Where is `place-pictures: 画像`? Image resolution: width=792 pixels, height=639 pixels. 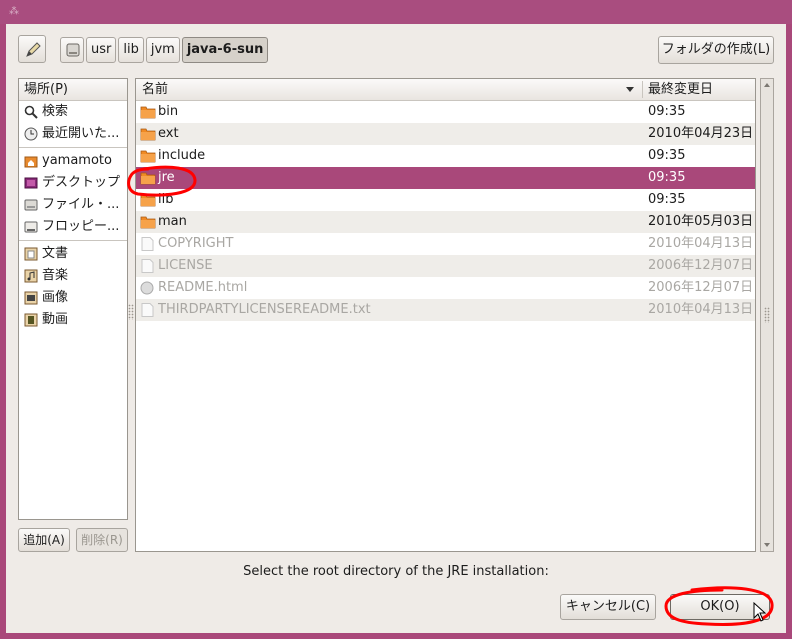
place-pictures: 画像 is located at coordinates (73, 298).